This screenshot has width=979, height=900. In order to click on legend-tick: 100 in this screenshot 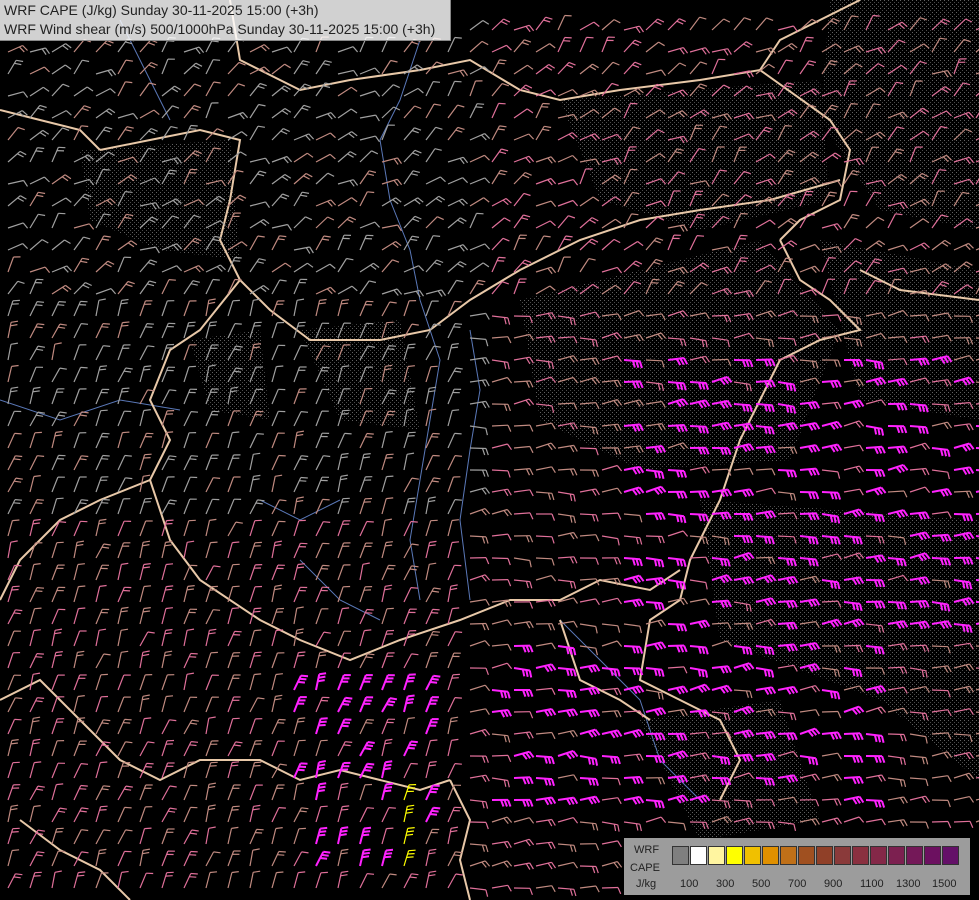, I will do `click(689, 884)`.